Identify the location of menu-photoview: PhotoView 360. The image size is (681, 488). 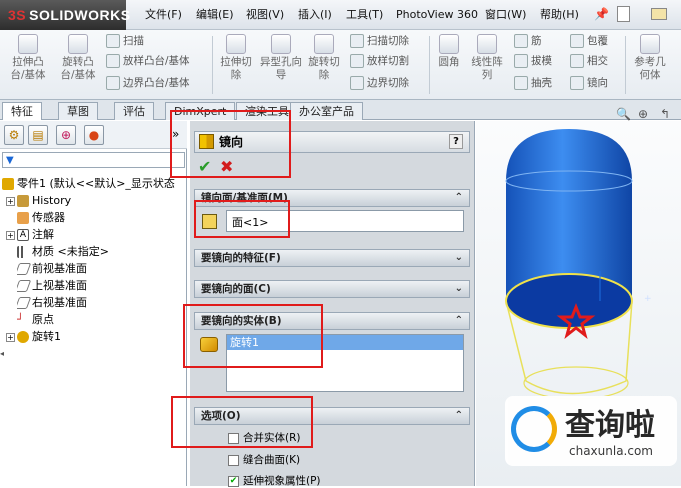
(437, 15).